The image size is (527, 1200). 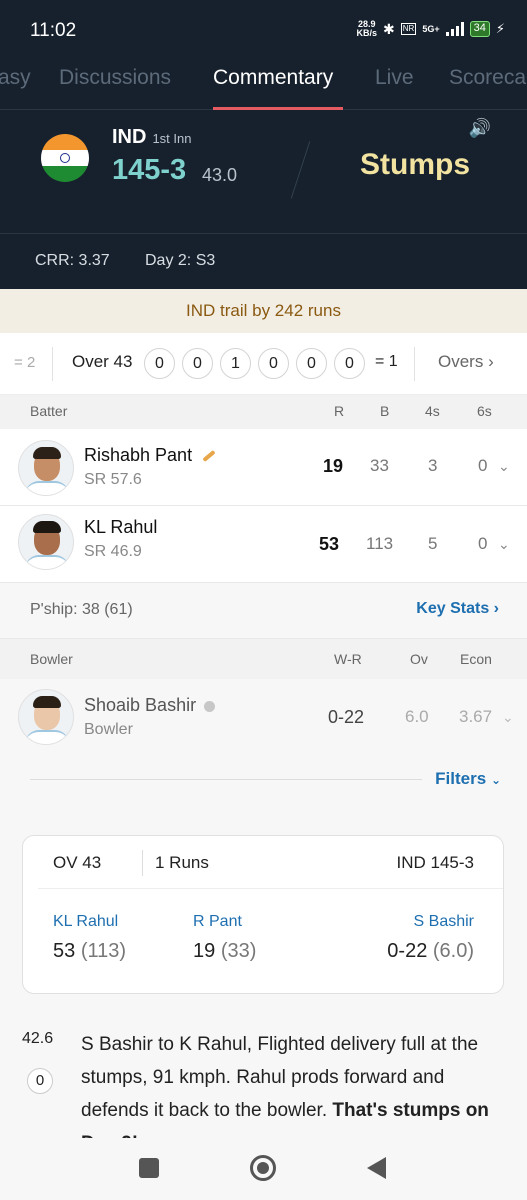 What do you see at coordinates (433, 543) in the screenshot?
I see `batter-fours: 5` at bounding box center [433, 543].